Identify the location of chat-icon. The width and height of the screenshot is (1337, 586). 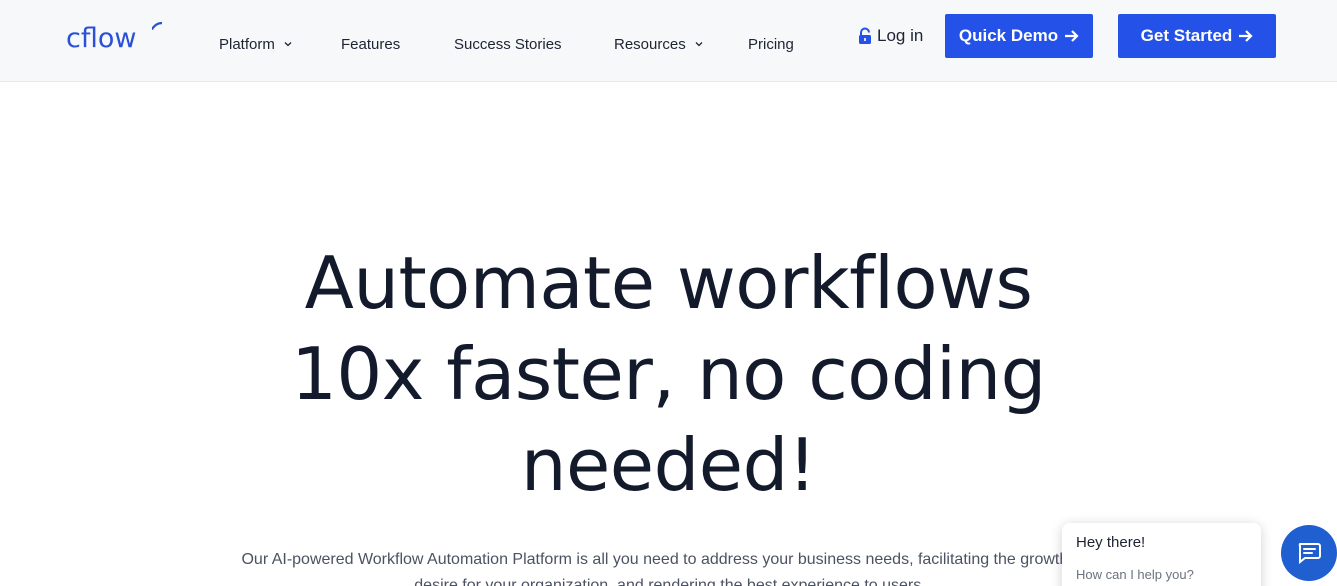
(1309, 553).